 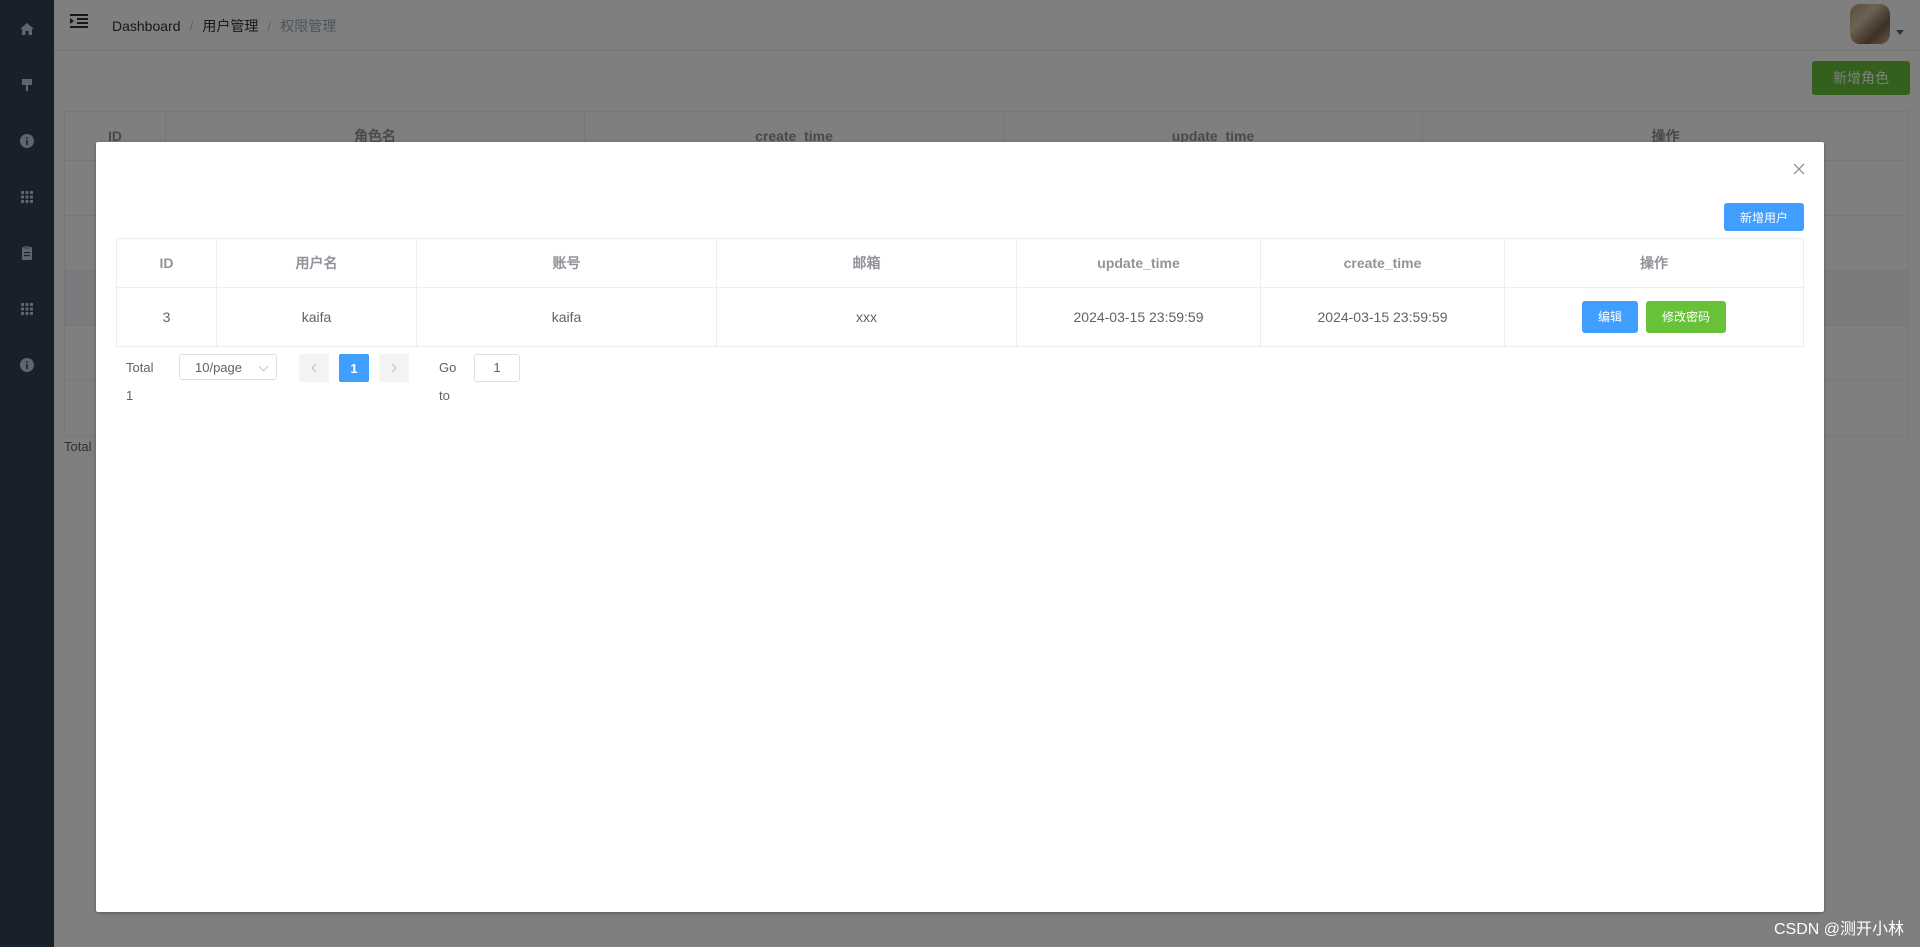 I want to click on header-update-time: update_time, so click(x=1138, y=263).